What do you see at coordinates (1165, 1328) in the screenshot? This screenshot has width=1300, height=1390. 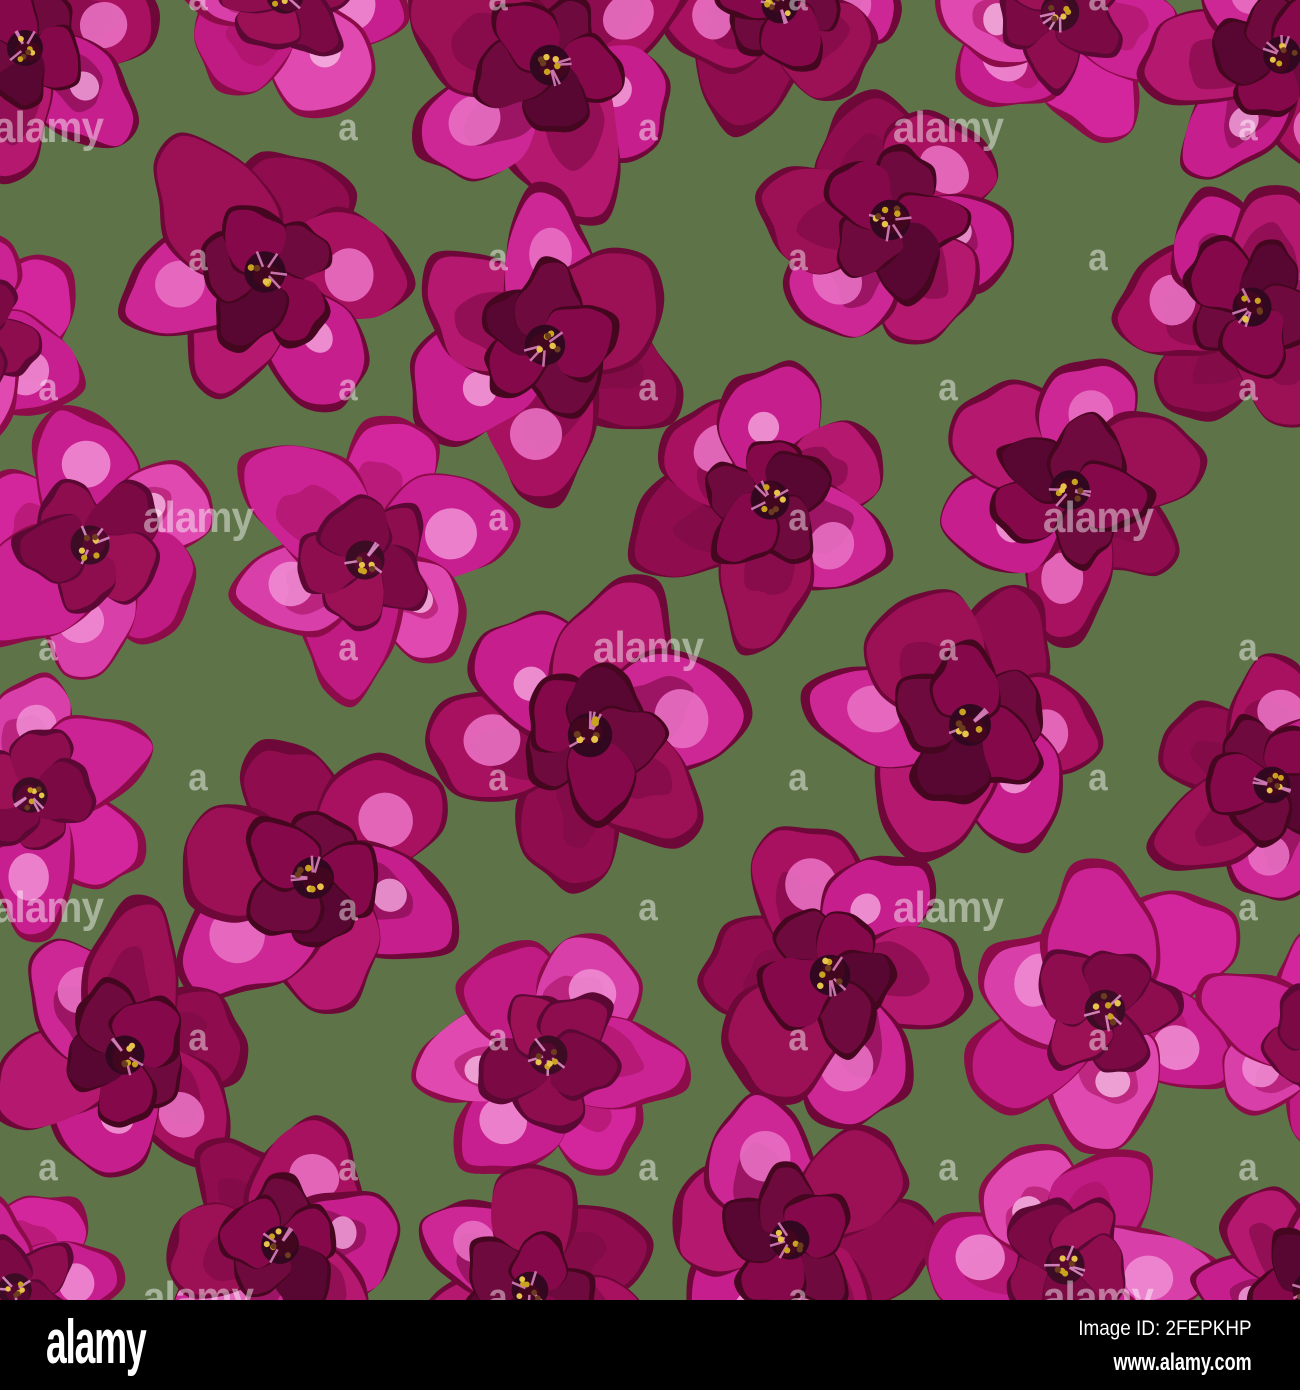 I see `image-id-text: Image ID: 2FEPKHP` at bounding box center [1165, 1328].